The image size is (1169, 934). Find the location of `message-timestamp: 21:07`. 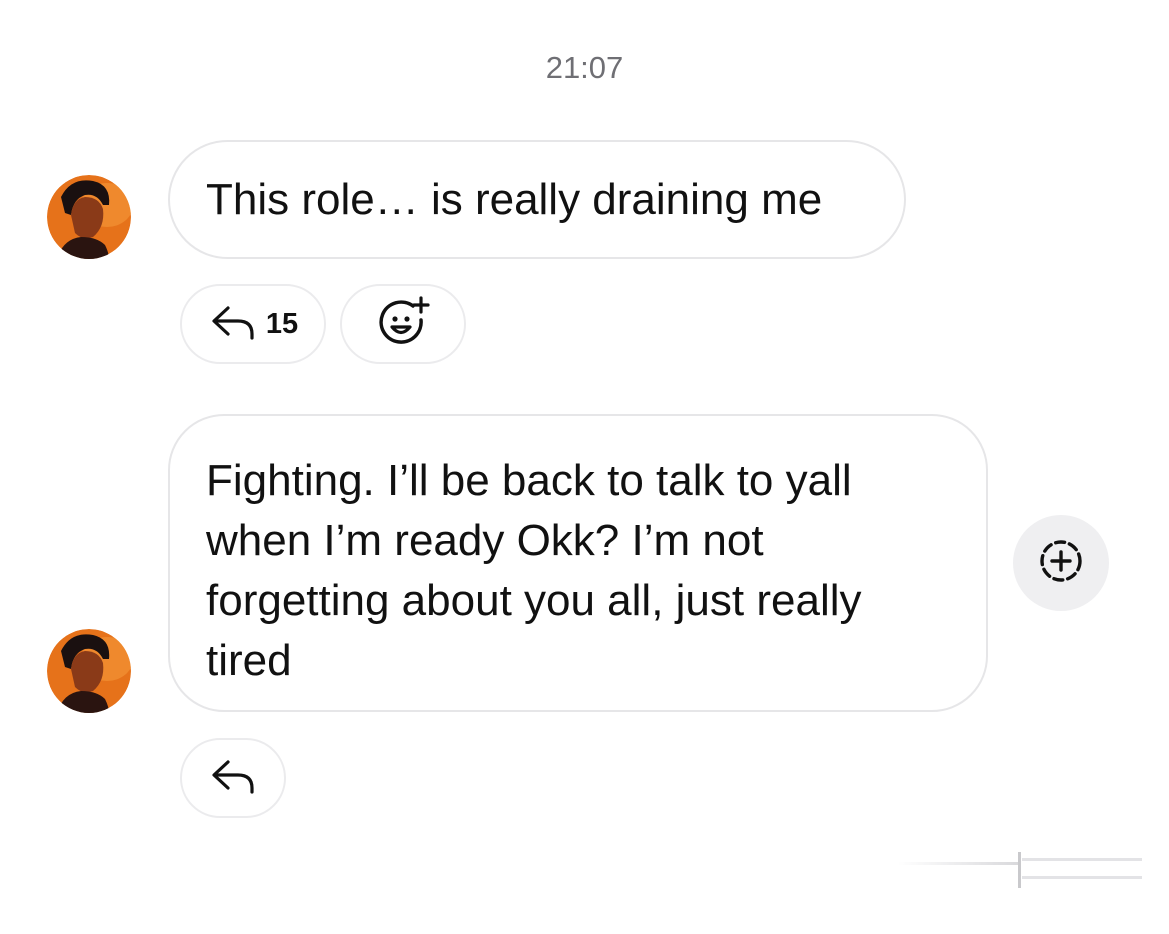

message-timestamp: 21:07 is located at coordinates (584, 67).